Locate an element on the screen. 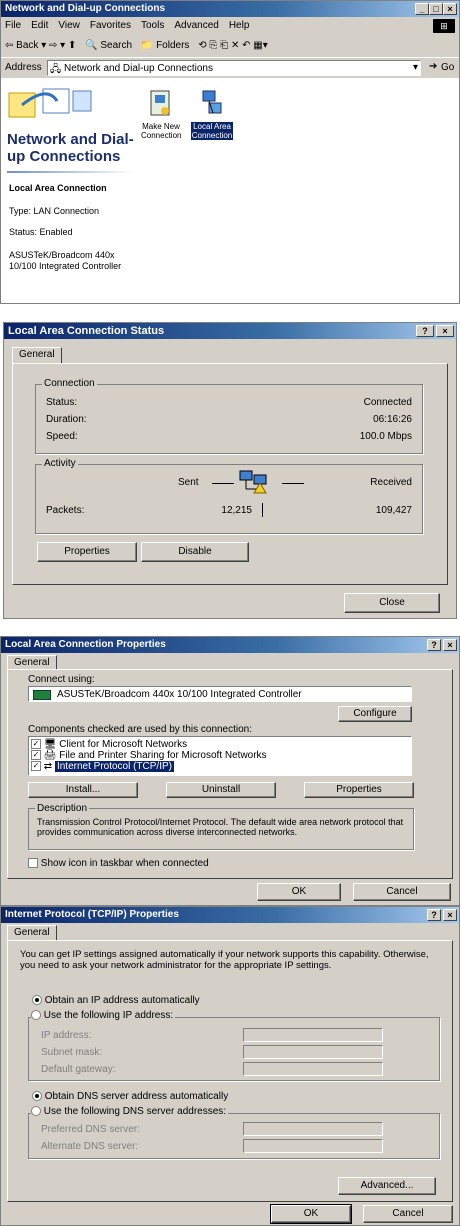 The width and height of the screenshot is (460, 1226). description-label: Description is located at coordinates (62, 809).